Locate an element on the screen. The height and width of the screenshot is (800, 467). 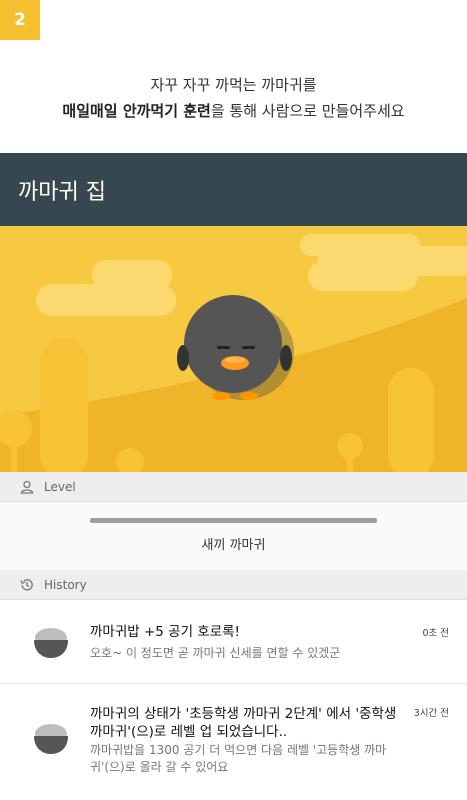
history-body-line1: 까마귀밥을 1300 공기 더 먹으면 다음 레벨 '고등학생 까마 is located at coordinates (238, 750).